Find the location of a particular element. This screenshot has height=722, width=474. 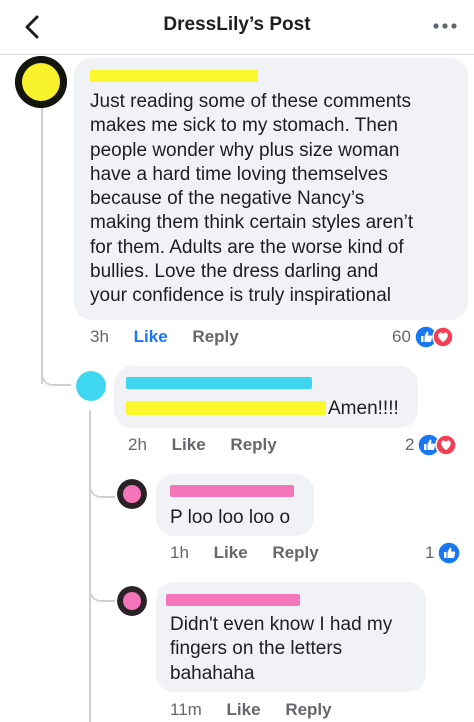

like-reaction-icon is located at coordinates (449, 553).